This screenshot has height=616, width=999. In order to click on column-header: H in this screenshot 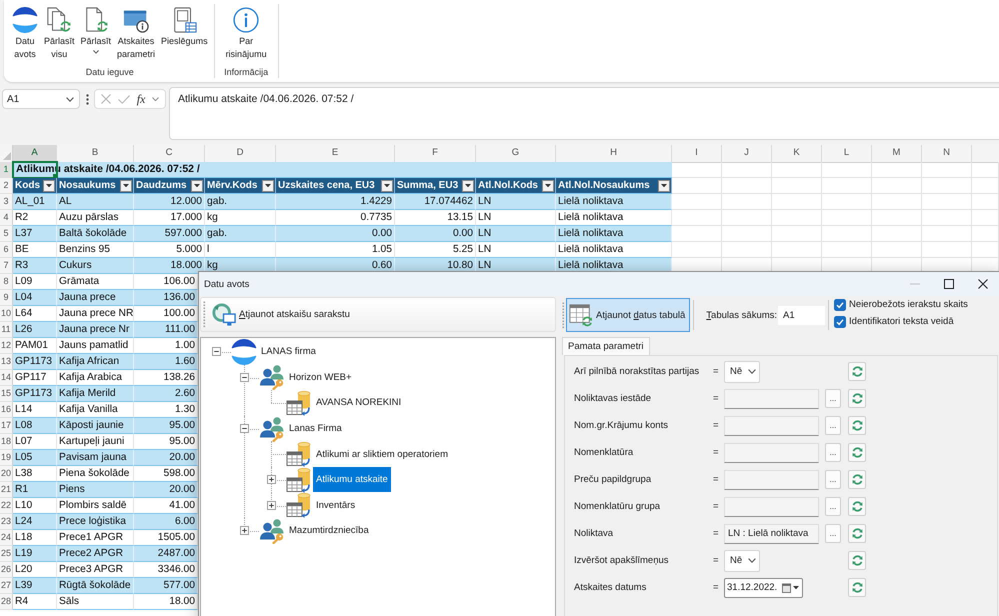, I will do `click(614, 154)`.